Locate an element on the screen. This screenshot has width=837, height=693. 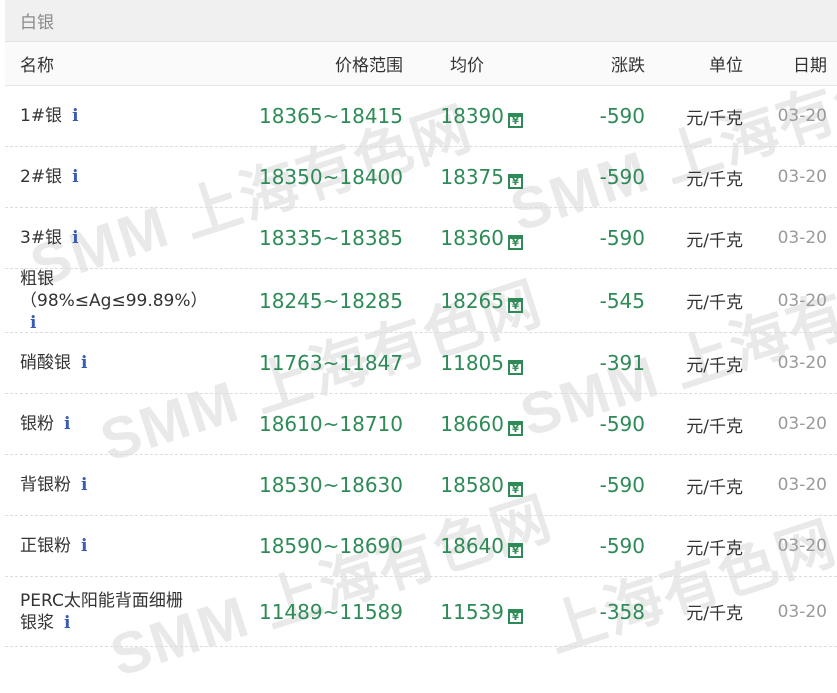
avg-price: 18390 is located at coordinates (472, 116).